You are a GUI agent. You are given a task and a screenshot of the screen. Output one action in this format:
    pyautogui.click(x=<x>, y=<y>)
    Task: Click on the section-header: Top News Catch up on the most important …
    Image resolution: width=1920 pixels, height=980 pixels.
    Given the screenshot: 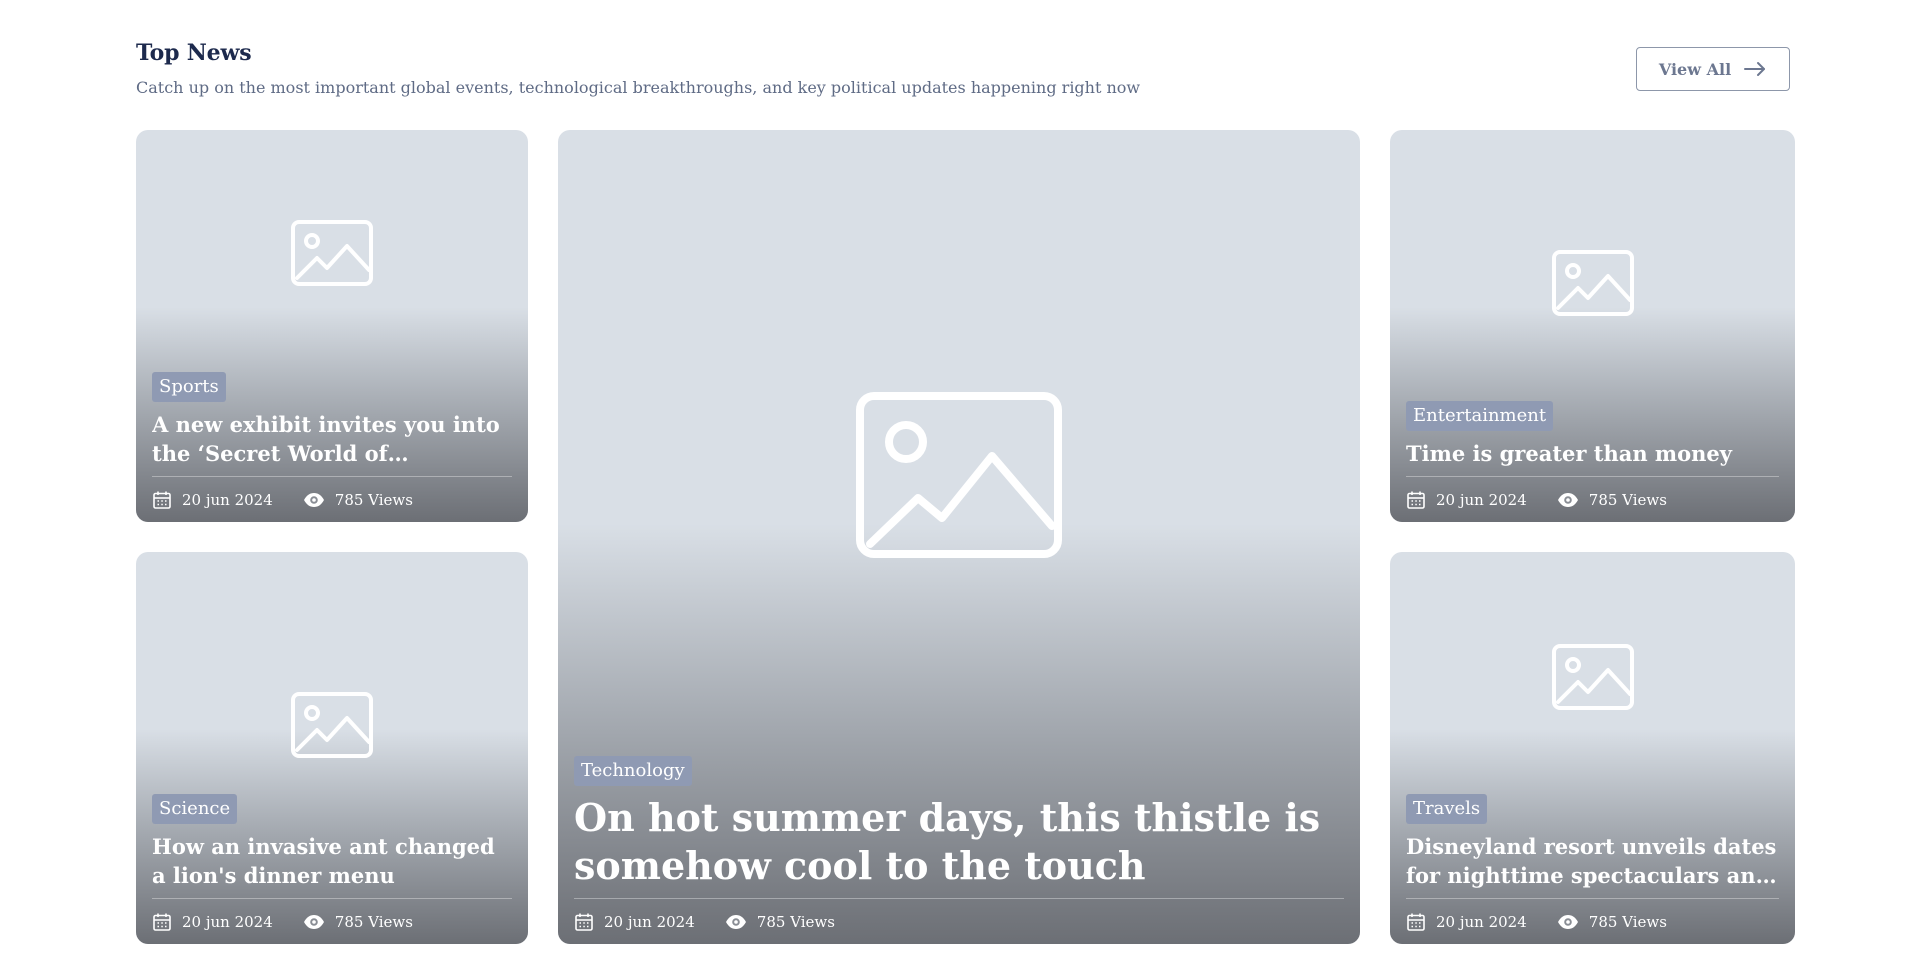 What is the action you would take?
    pyautogui.click(x=963, y=70)
    